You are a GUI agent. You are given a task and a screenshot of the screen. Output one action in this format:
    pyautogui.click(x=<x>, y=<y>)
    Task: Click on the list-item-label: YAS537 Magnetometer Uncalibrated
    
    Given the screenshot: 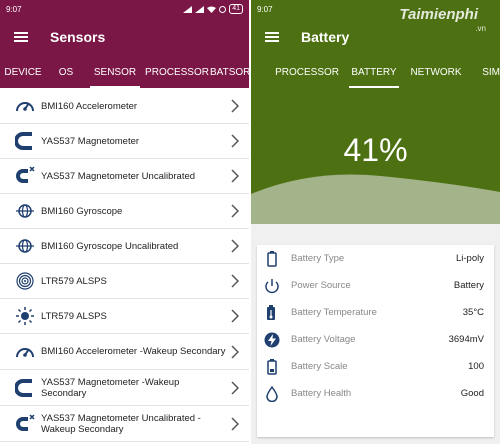 What is the action you would take?
    pyautogui.click(x=118, y=176)
    